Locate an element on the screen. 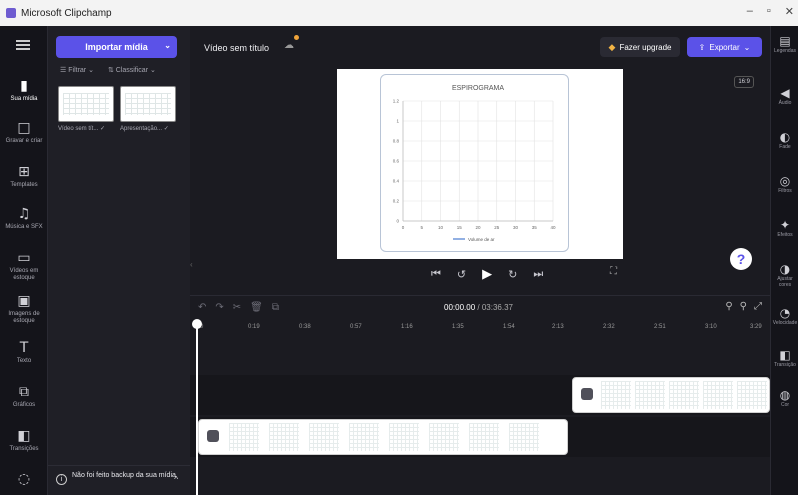 Image resolution: width=798 pixels, height=495 pixels. cloud-sync-icon: ☁ is located at coordinates (289, 45).